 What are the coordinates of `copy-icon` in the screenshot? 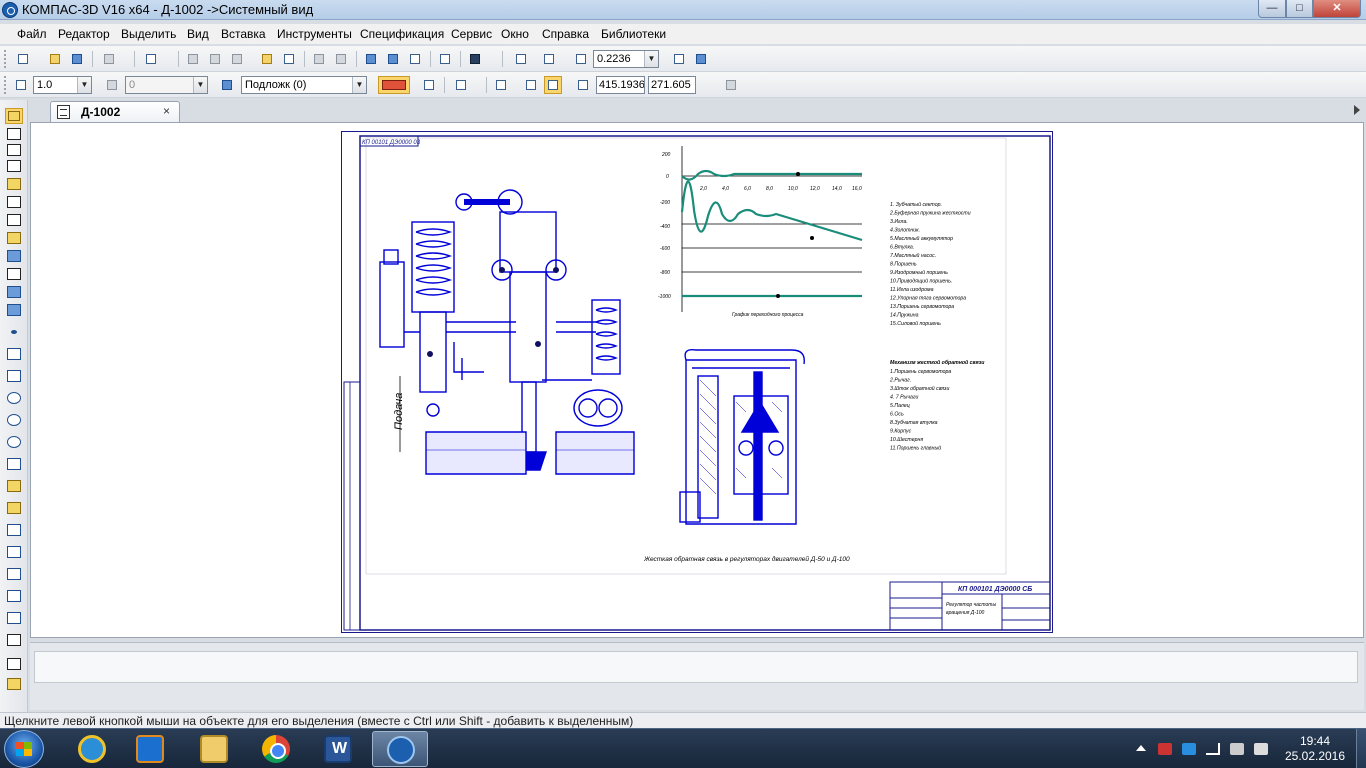 It's located at (215, 59).